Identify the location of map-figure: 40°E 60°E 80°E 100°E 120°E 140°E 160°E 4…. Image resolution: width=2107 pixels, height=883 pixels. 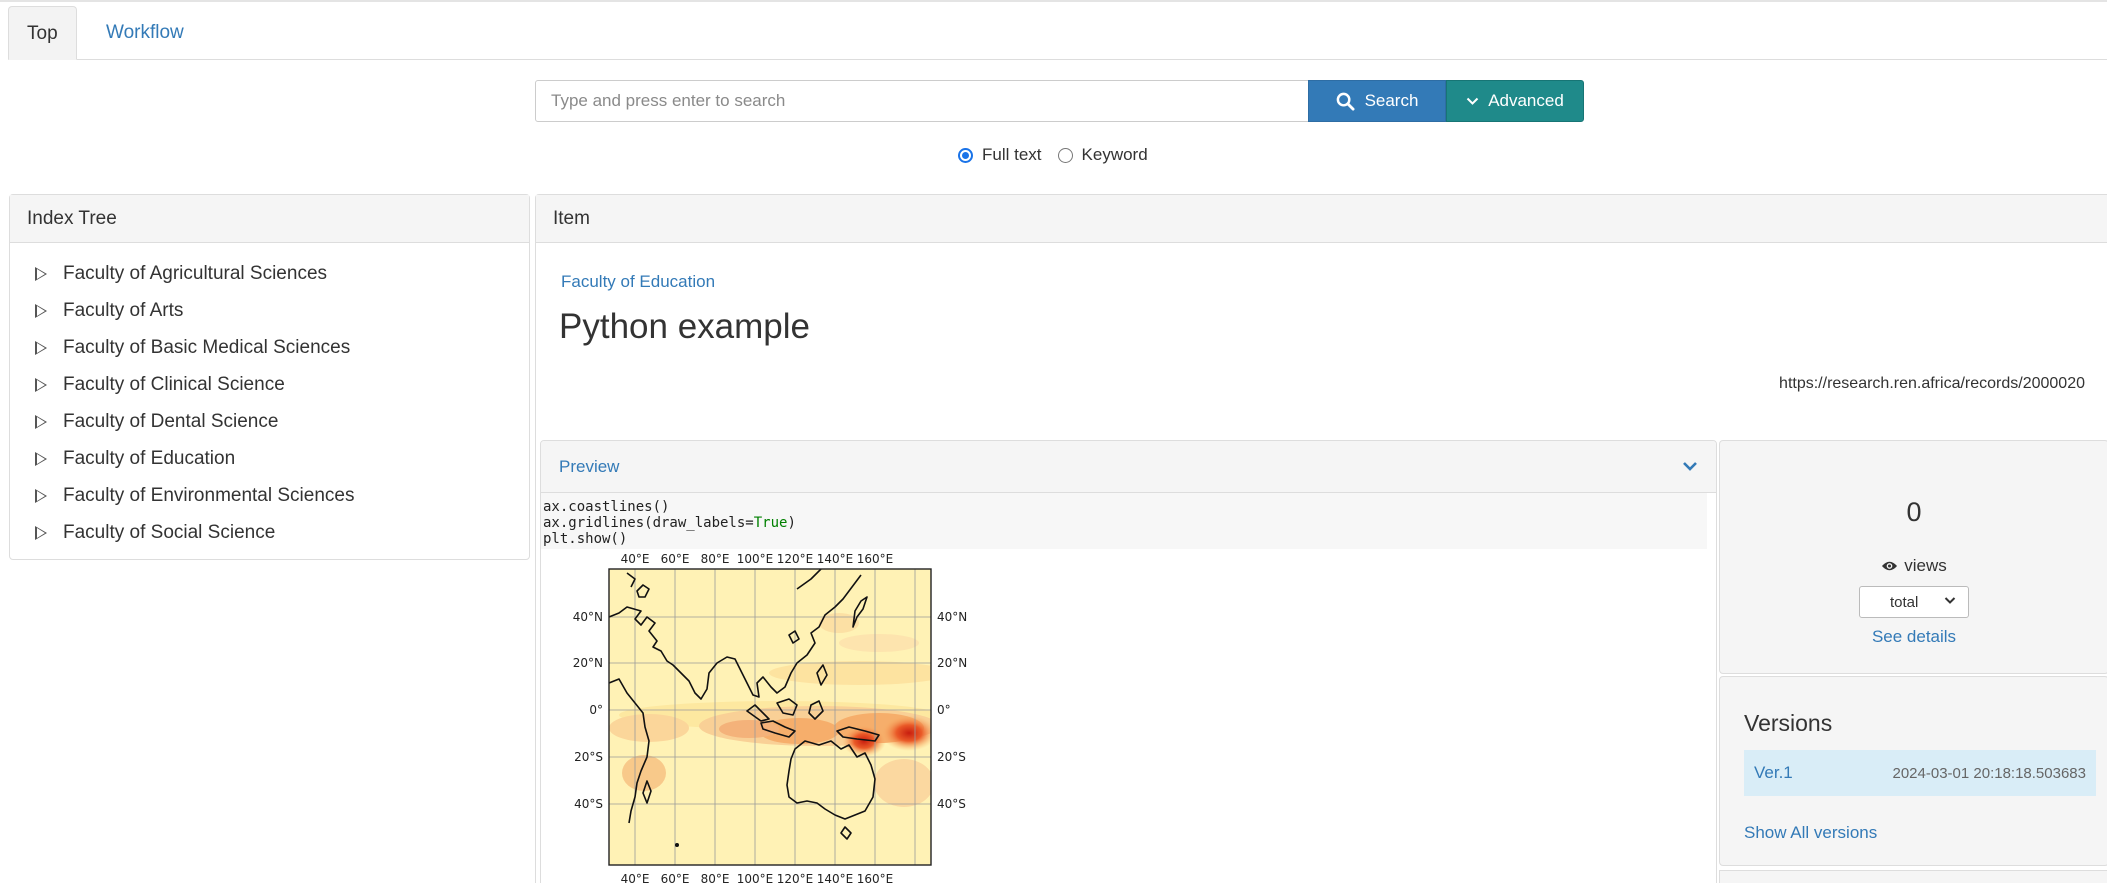
(759, 717).